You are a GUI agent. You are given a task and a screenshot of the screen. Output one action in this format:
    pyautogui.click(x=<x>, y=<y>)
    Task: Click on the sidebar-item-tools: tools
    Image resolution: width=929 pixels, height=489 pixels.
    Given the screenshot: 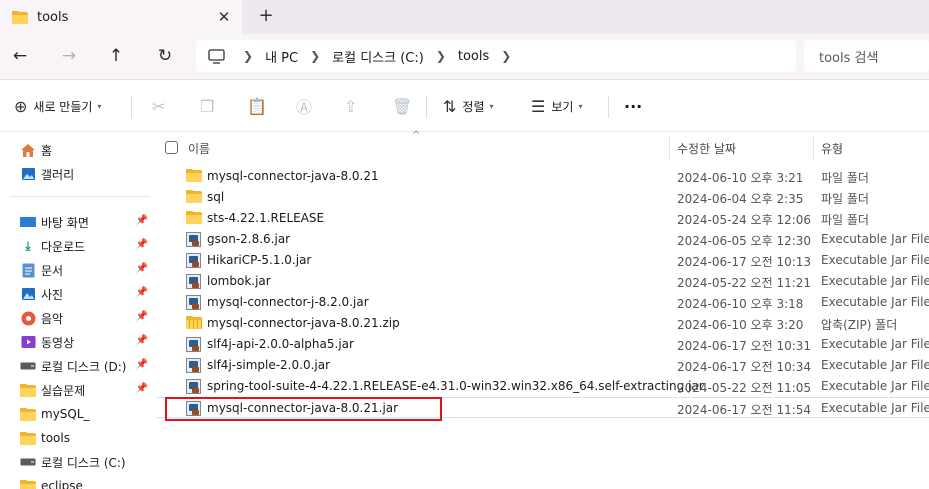 What is the action you would take?
    pyautogui.click(x=78, y=438)
    